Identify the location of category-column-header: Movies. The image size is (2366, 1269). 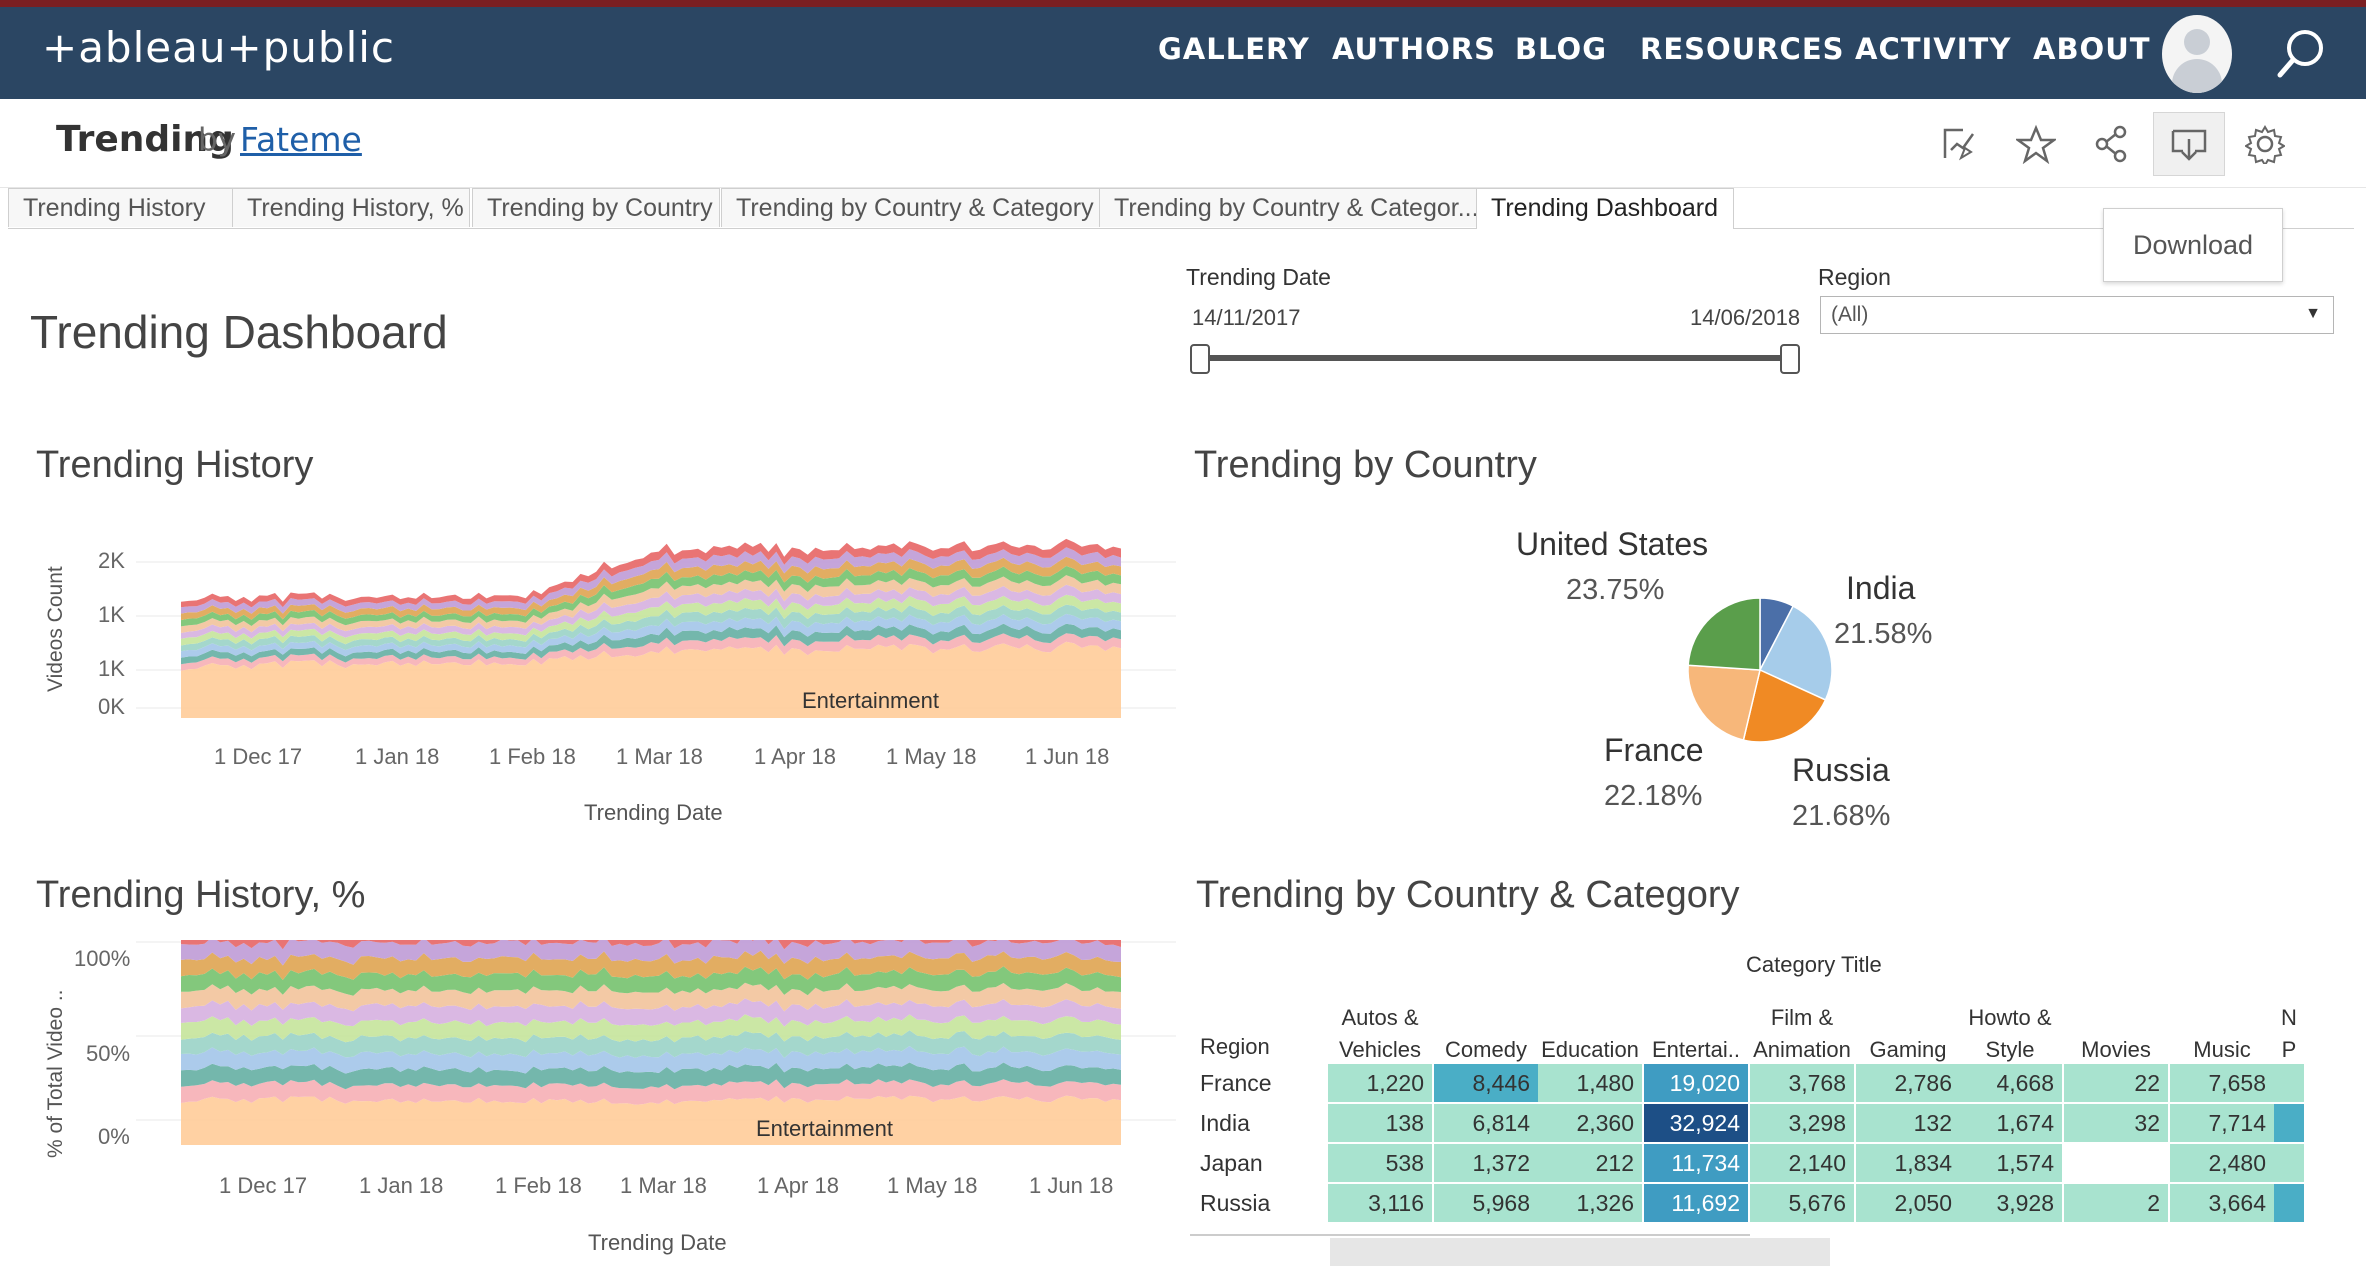
(2116, 1050).